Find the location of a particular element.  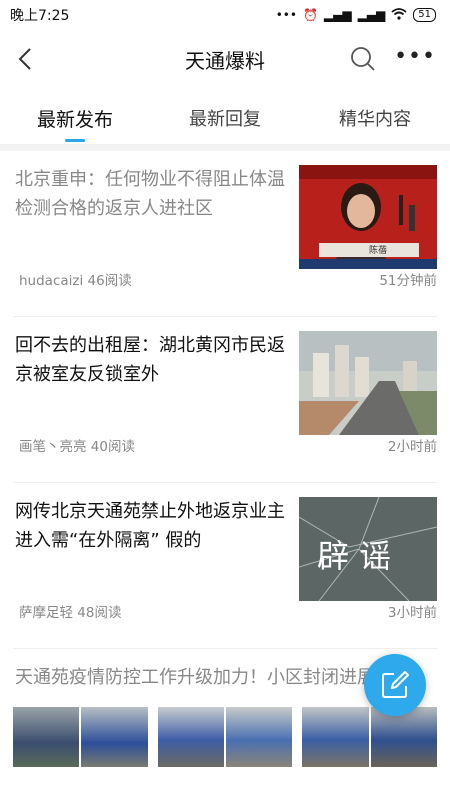

more-options-button: ••• is located at coordinates (415, 57).